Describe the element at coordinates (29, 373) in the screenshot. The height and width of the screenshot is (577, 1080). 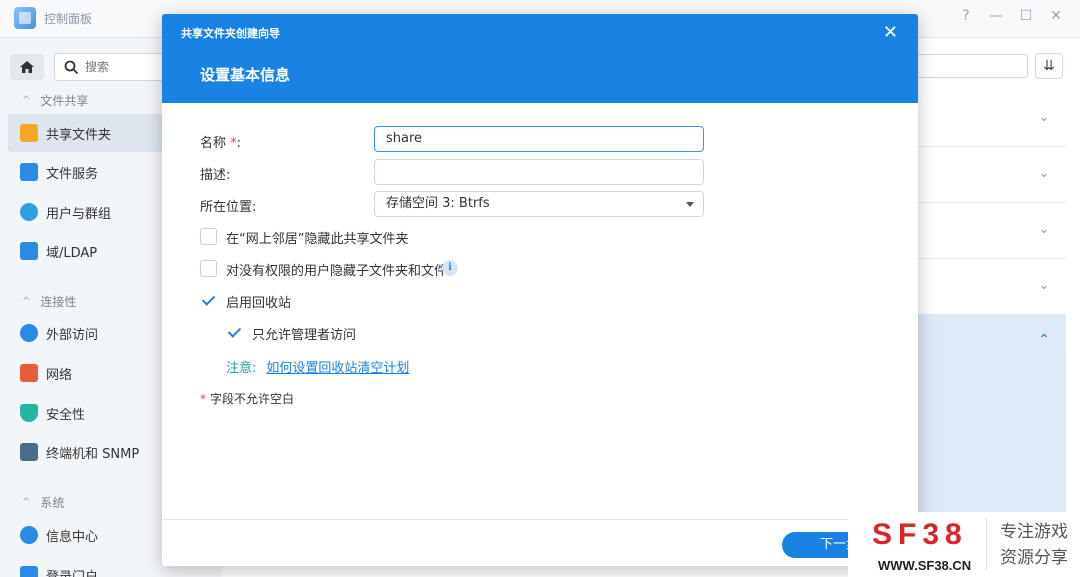
I see `network-icon` at that location.